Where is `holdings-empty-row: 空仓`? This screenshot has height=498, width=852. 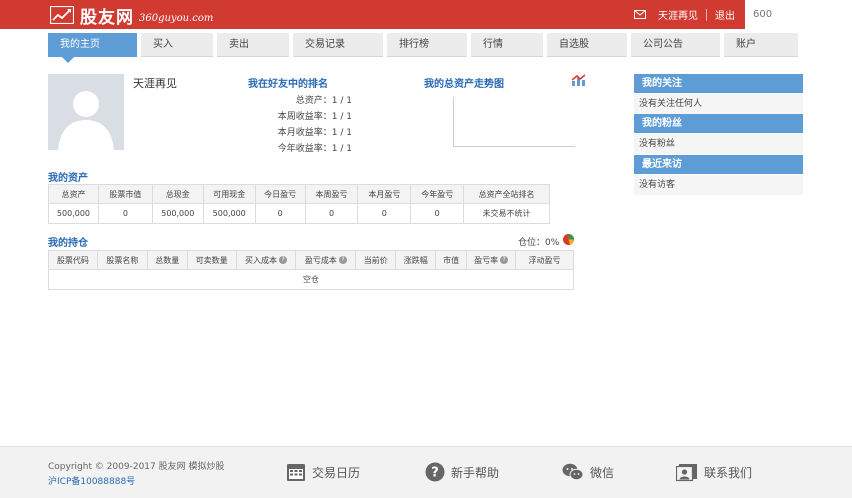 holdings-empty-row: 空仓 is located at coordinates (311, 279).